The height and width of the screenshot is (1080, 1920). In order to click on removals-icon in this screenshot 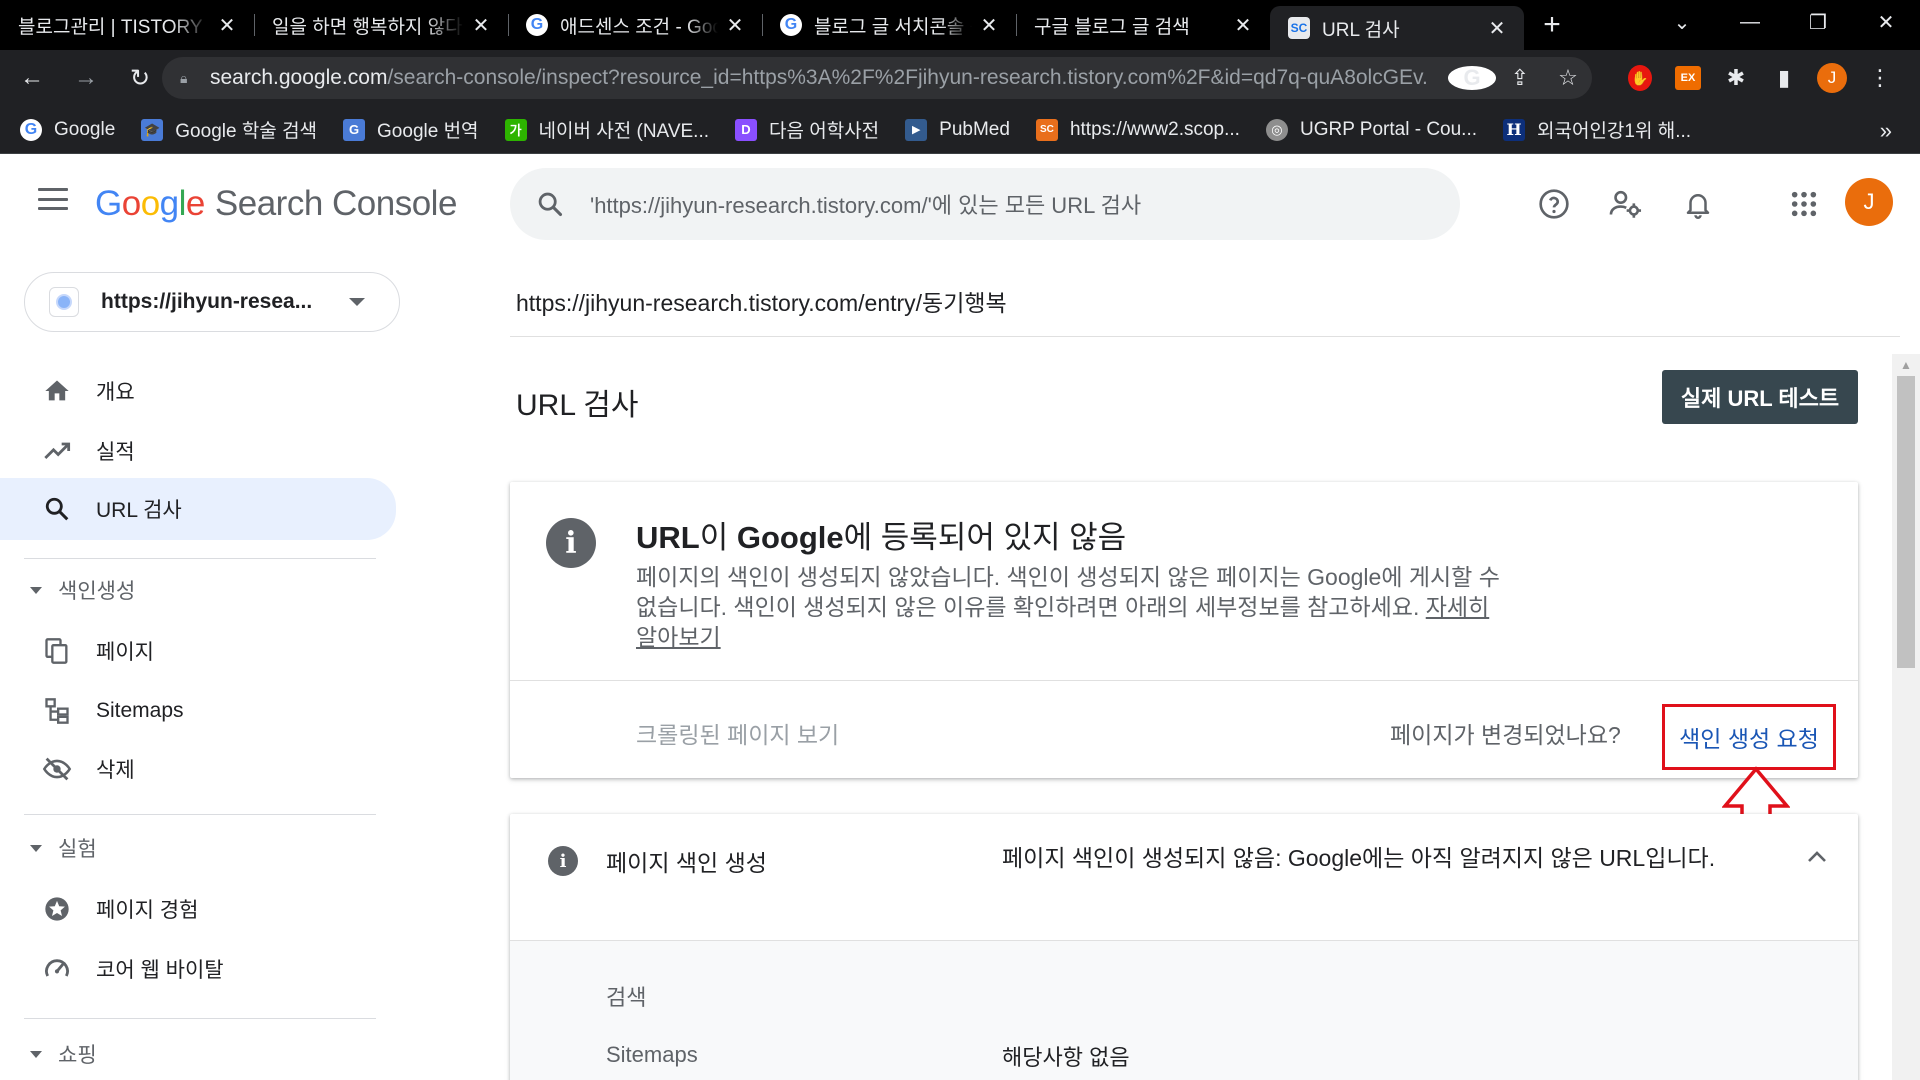, I will do `click(57, 769)`.